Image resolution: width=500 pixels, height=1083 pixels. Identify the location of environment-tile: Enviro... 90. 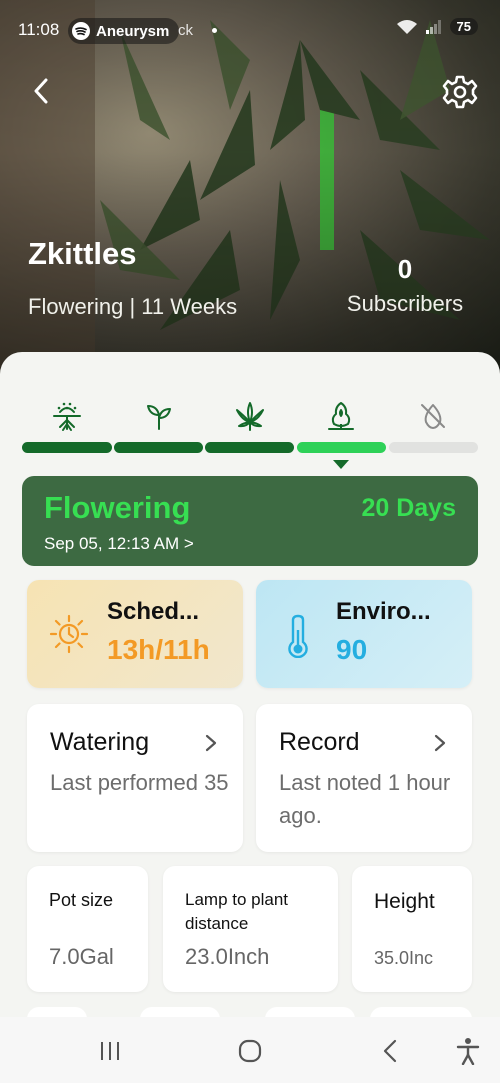
(364, 634).